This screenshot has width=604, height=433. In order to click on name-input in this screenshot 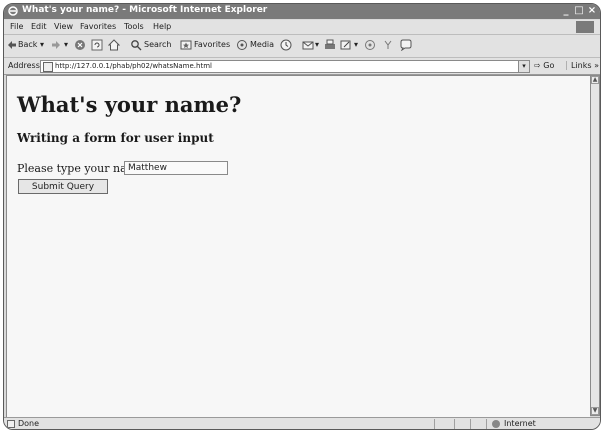, I will do `click(176, 168)`.